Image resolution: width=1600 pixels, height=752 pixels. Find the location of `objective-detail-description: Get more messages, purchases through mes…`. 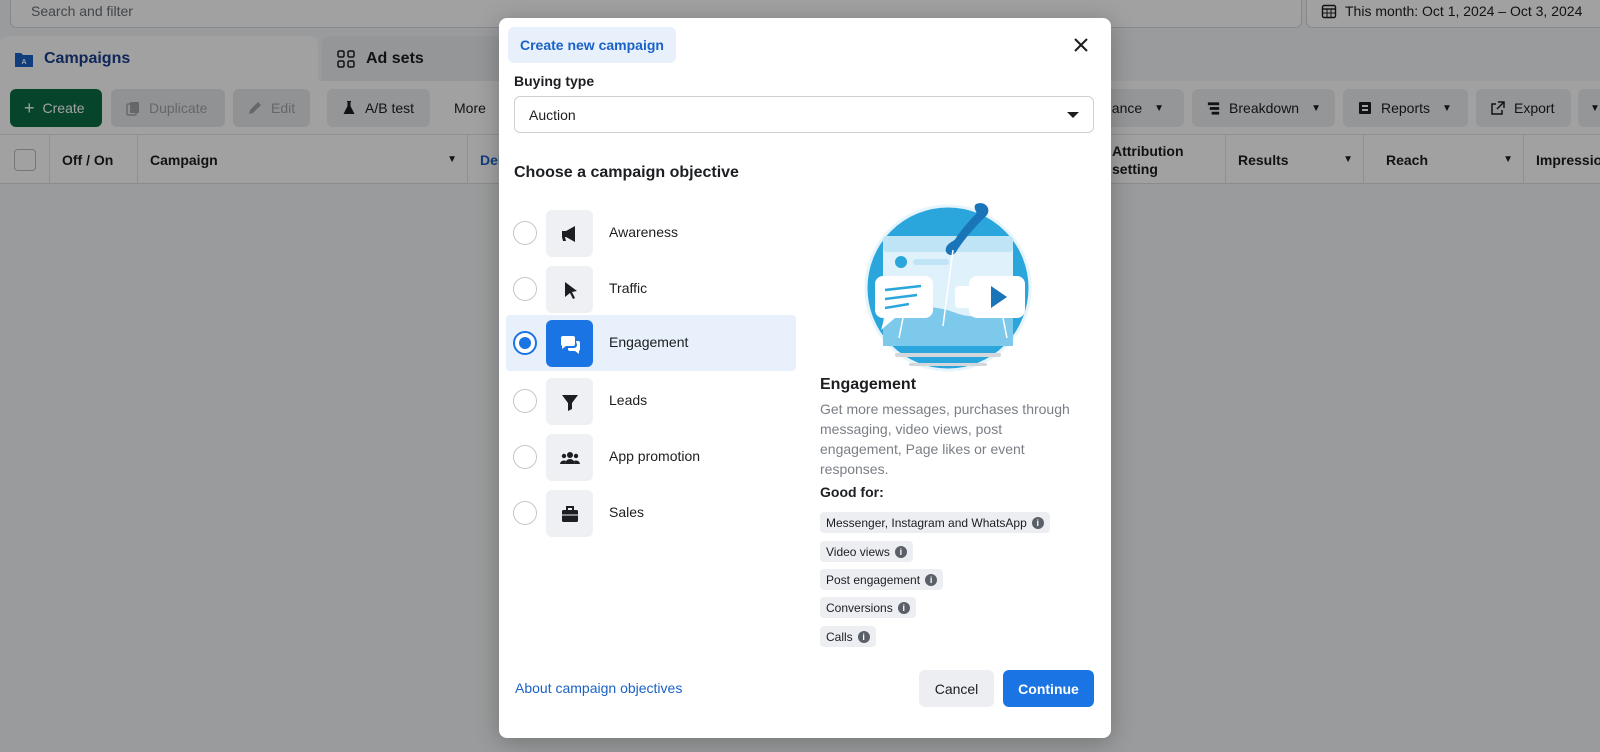

objective-detail-description: Get more messages, purchases through mes… is located at coordinates (945, 439).